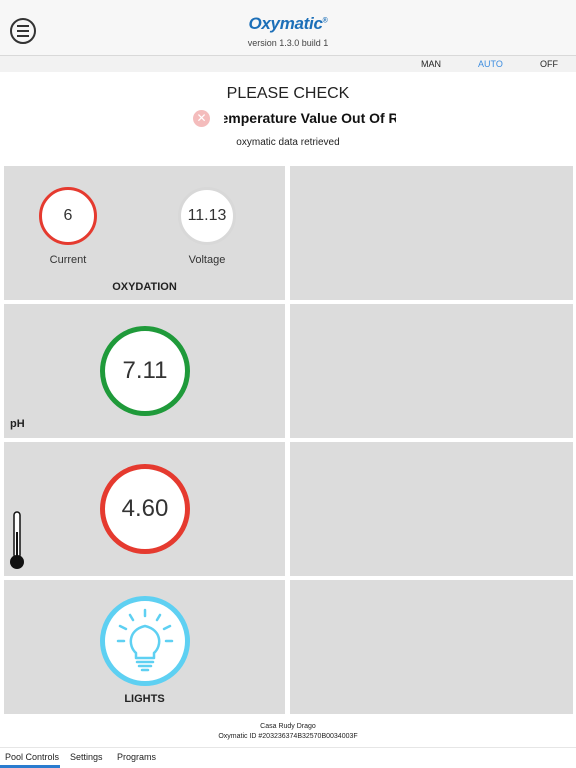  Describe the element at coordinates (68, 260) in the screenshot. I see `current-label: Current` at that location.